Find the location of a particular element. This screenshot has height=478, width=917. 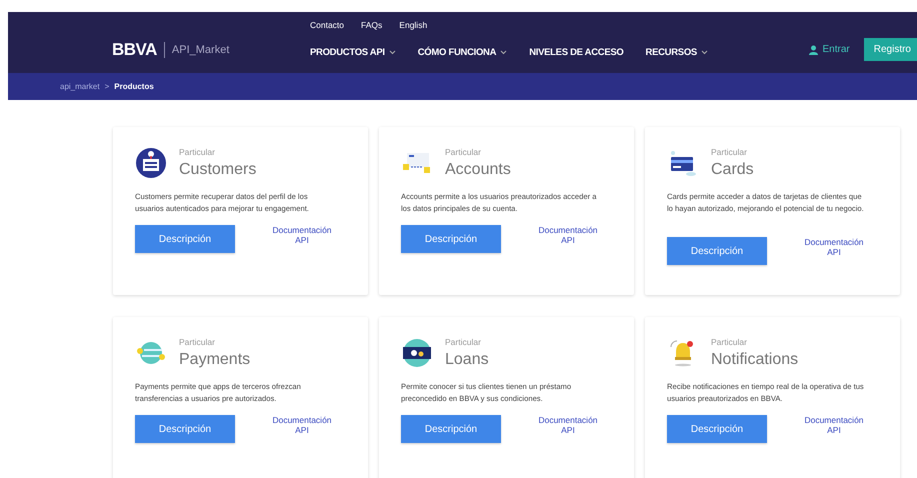

product-title: Loans is located at coordinates (467, 360).